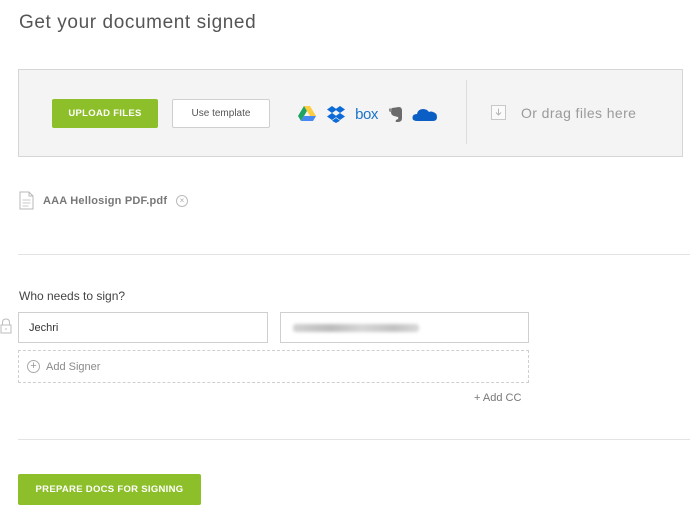 This screenshot has height=528, width=700. I want to click on document-icon, so click(26, 203).